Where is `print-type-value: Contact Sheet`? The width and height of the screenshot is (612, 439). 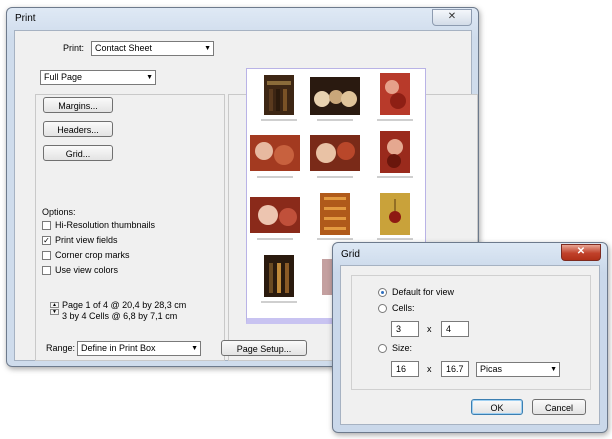
print-type-value: Contact Sheet is located at coordinates (124, 48).